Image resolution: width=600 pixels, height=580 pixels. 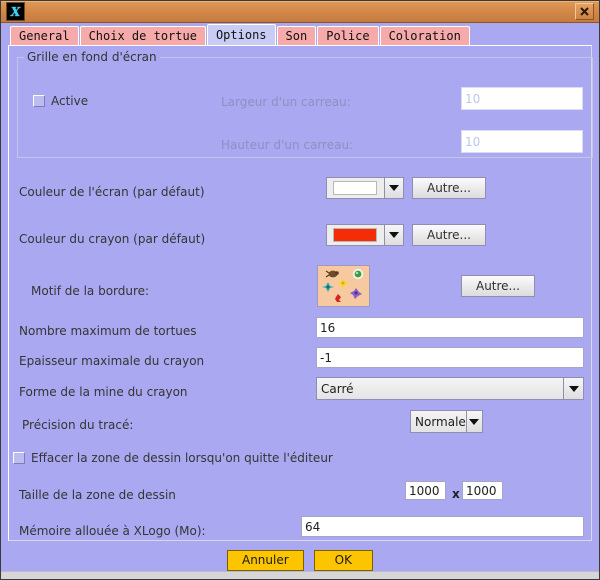 I want to click on screen-color-swatch, so click(x=355, y=188).